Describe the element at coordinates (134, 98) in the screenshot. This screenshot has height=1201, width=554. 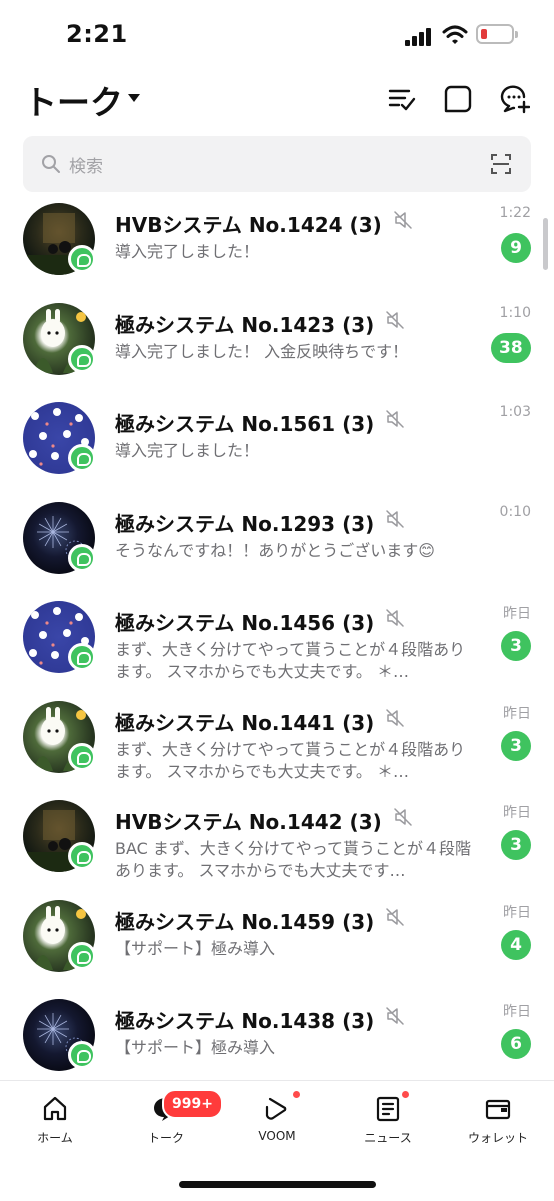
I see `chevron-down-icon` at that location.